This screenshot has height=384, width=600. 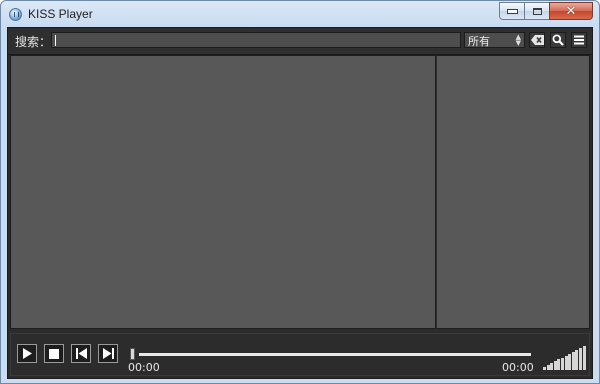 What do you see at coordinates (132, 354) in the screenshot?
I see `seek-handle` at bounding box center [132, 354].